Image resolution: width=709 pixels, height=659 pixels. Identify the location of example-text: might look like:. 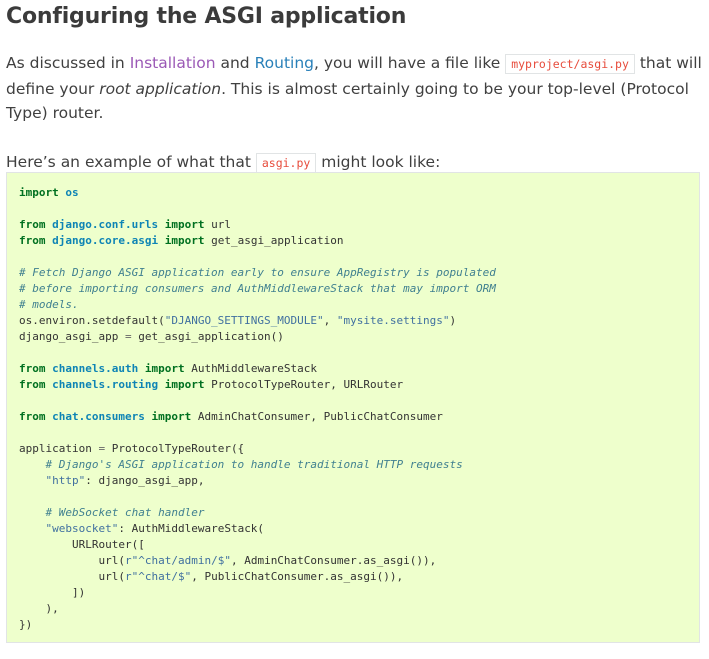
(378, 161).